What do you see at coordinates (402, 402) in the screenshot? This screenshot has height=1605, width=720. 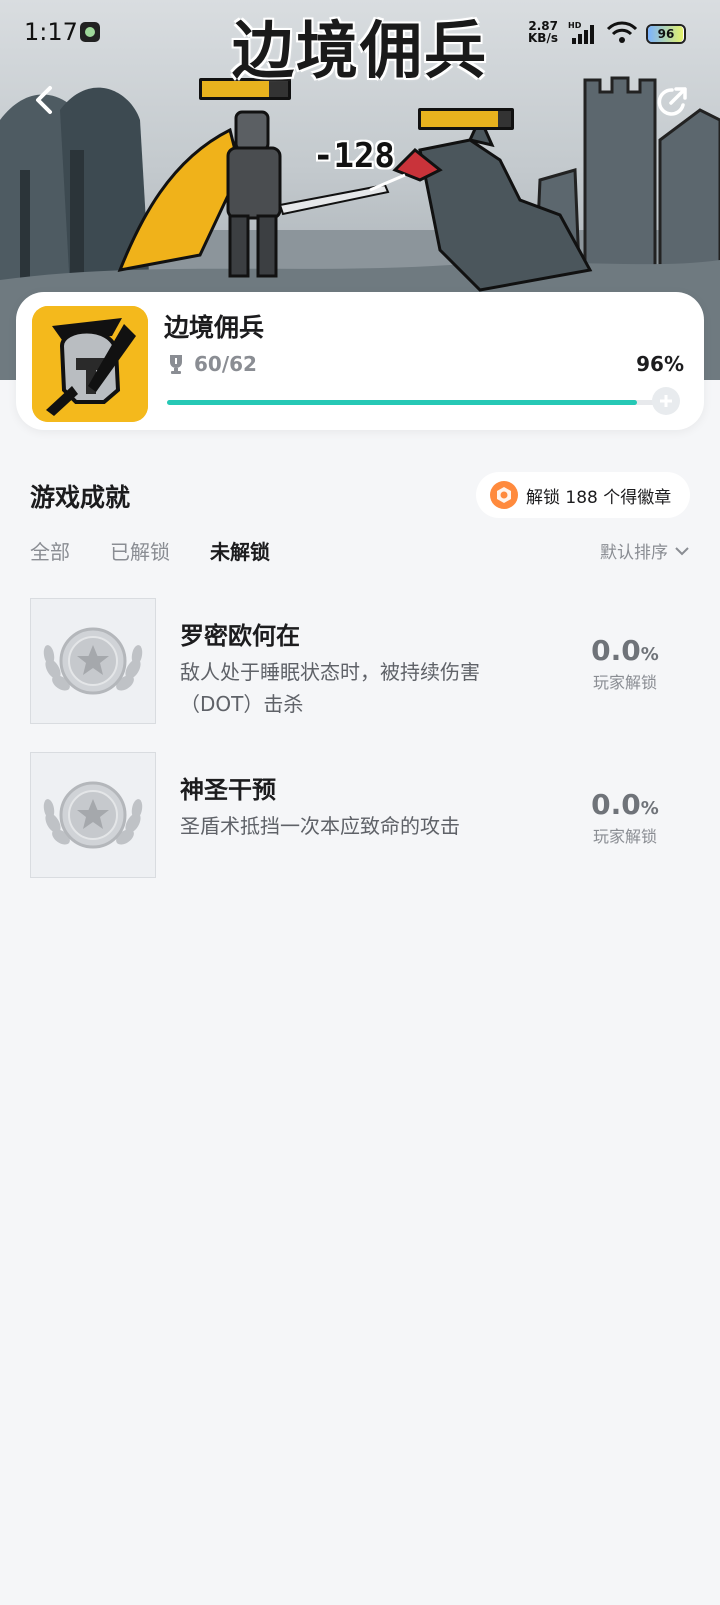 I see `completion-progress-fill` at bounding box center [402, 402].